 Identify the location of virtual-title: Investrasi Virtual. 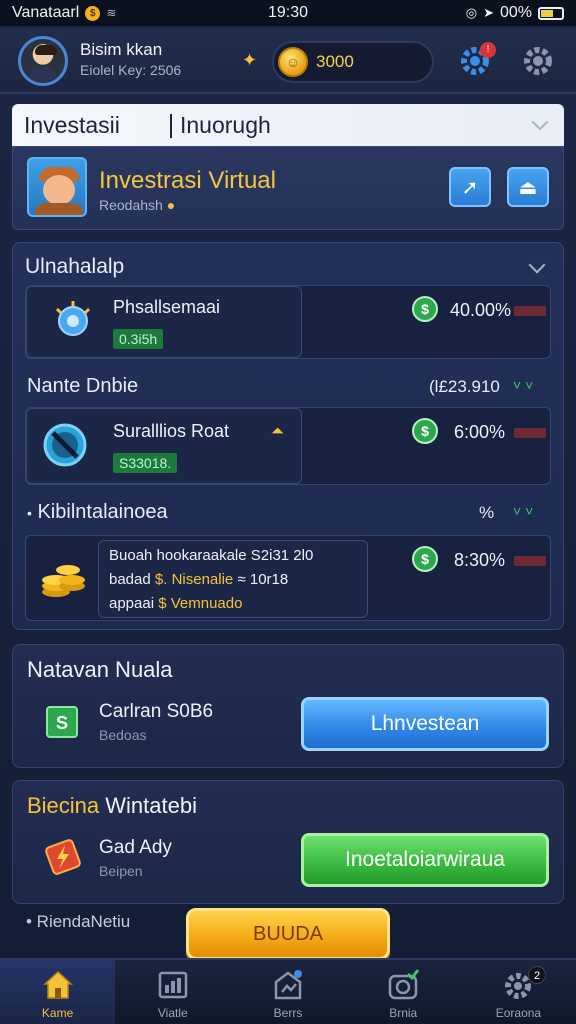
(187, 180).